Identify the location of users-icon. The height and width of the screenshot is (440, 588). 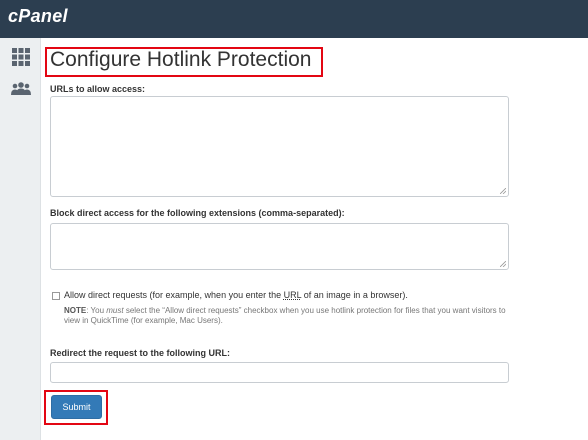
(21, 89).